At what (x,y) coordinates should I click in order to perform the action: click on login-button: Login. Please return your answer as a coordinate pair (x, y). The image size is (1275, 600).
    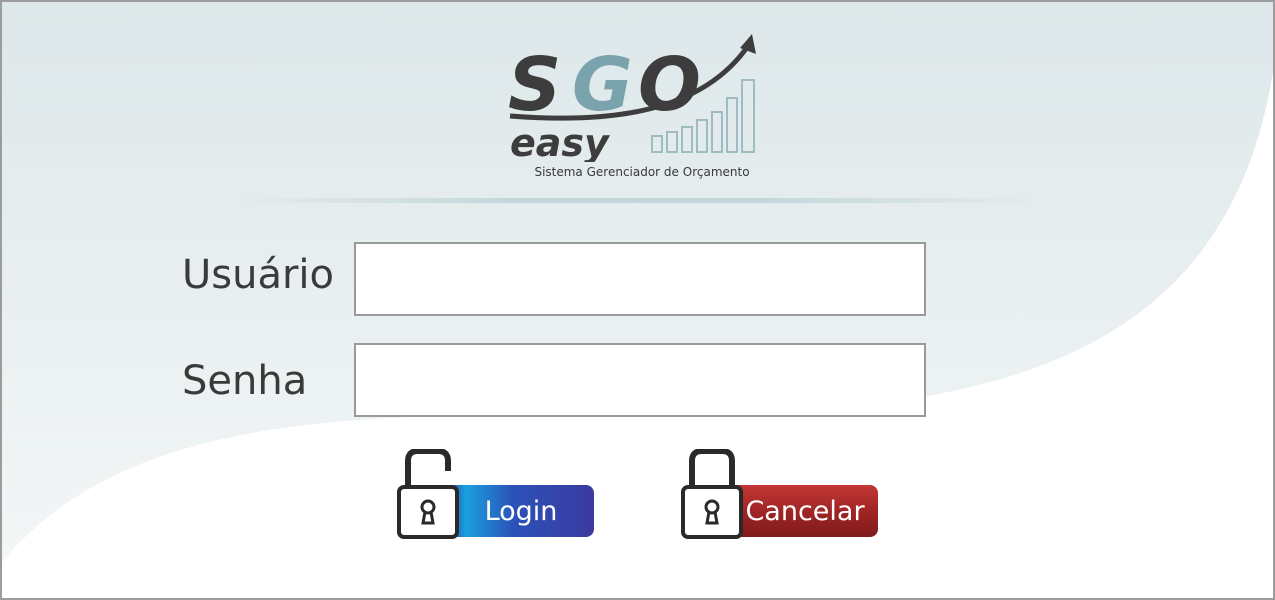
    Looking at the image, I should click on (496, 494).